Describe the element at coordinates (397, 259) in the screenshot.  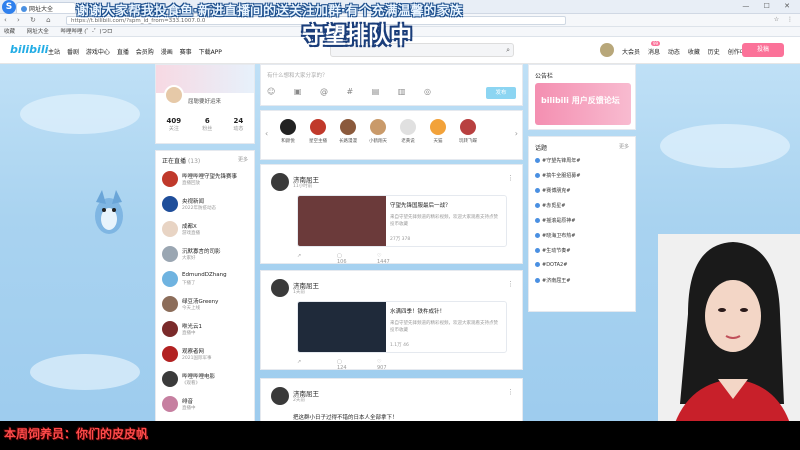
I see `like-button: ♡ 1447` at that location.